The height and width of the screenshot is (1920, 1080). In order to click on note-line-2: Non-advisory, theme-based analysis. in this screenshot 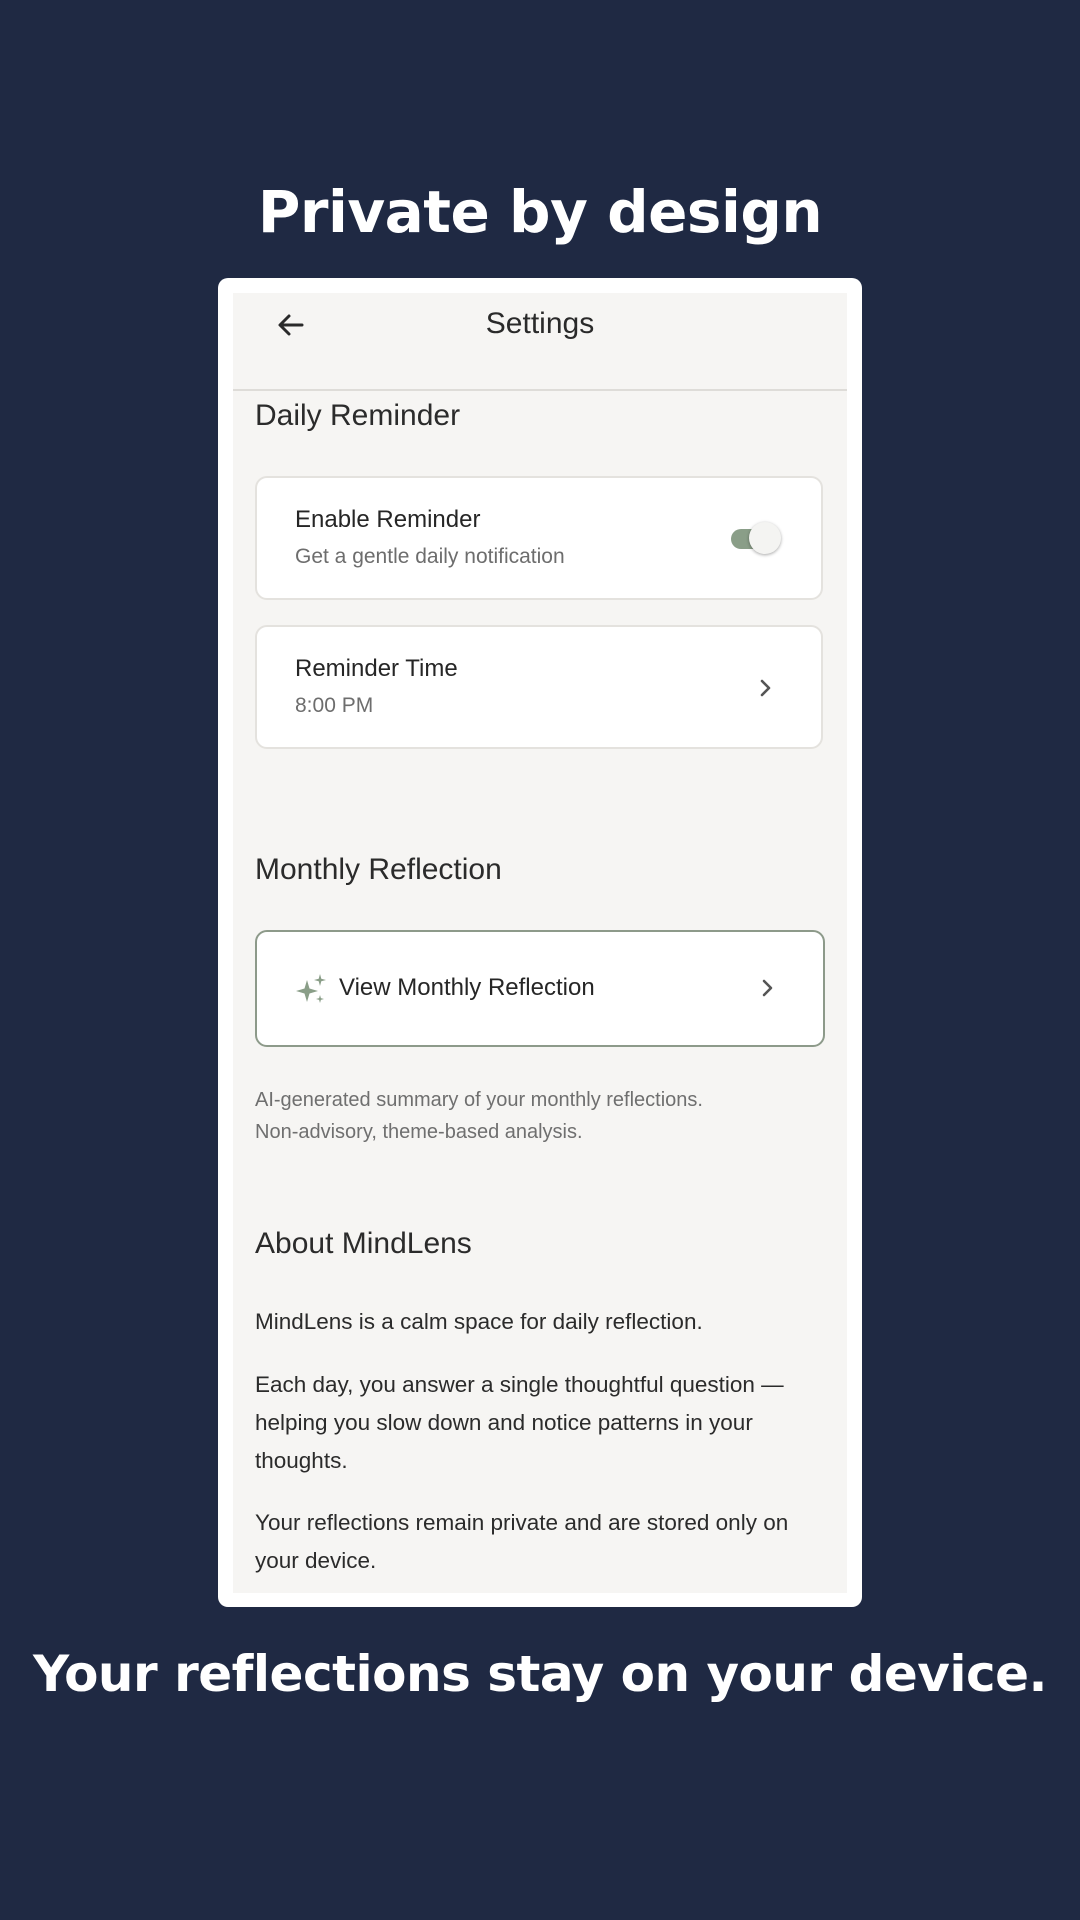, I will do `click(419, 1132)`.